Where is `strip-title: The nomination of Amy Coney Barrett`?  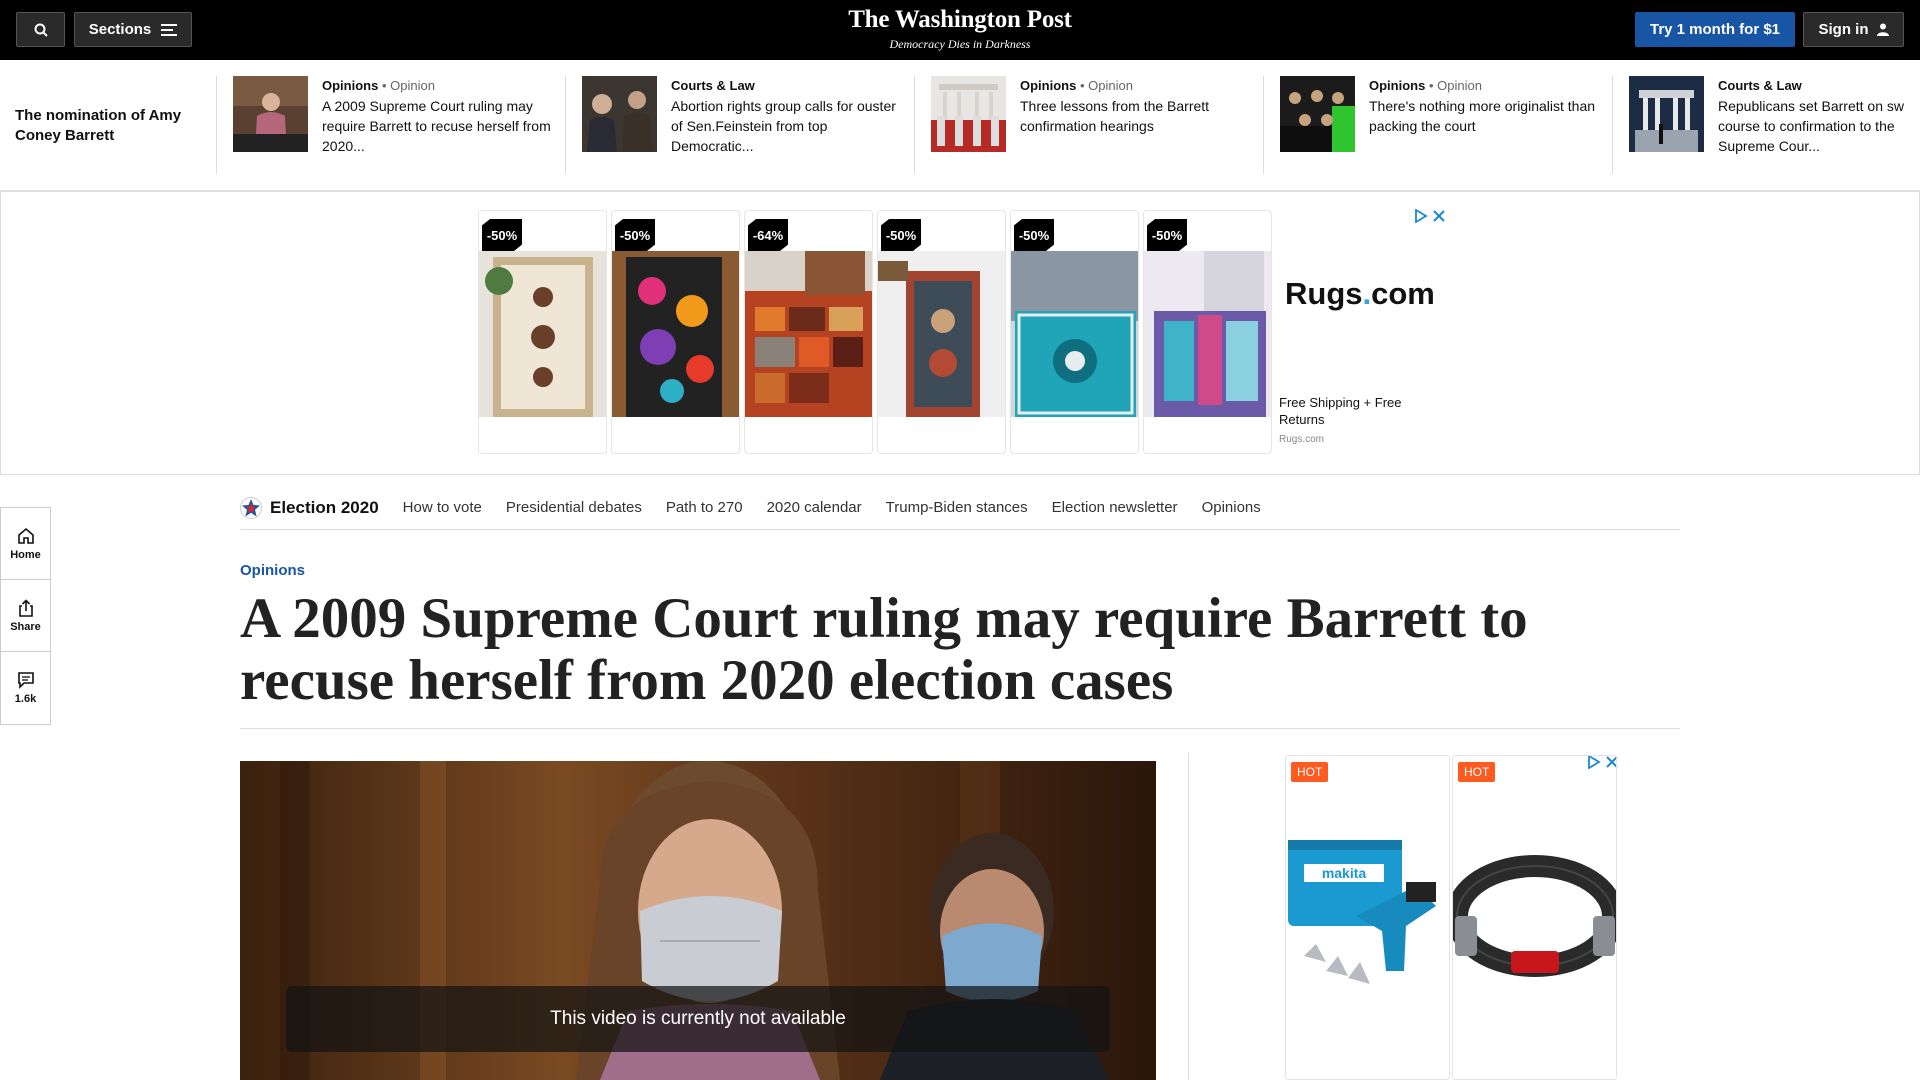
strip-title: The nomination of Amy Coney Barrett is located at coordinates (110, 126).